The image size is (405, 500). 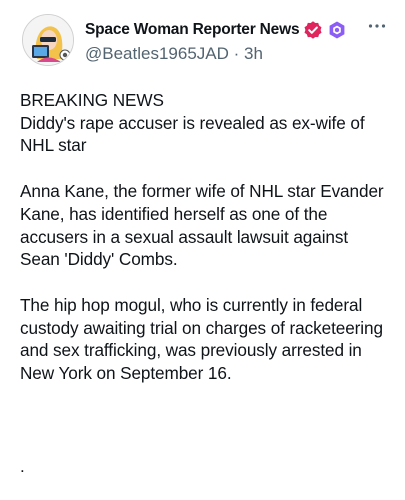 I want to click on timestamp: 3h, so click(x=253, y=53).